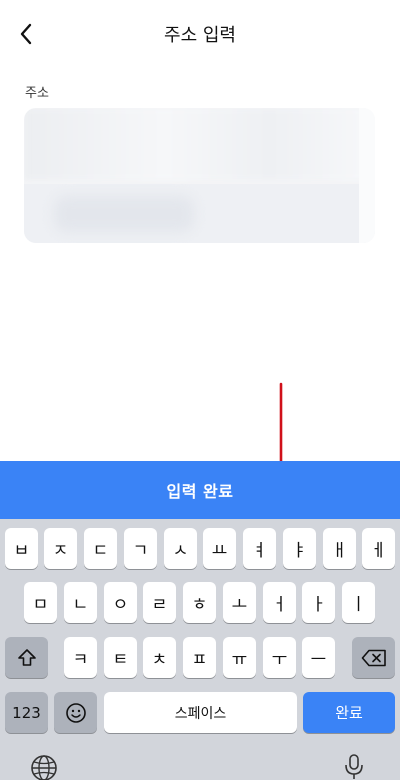 This screenshot has height=780, width=400. Describe the element at coordinates (159, 657) in the screenshot. I see `key-row3-3: ㅊ` at that location.